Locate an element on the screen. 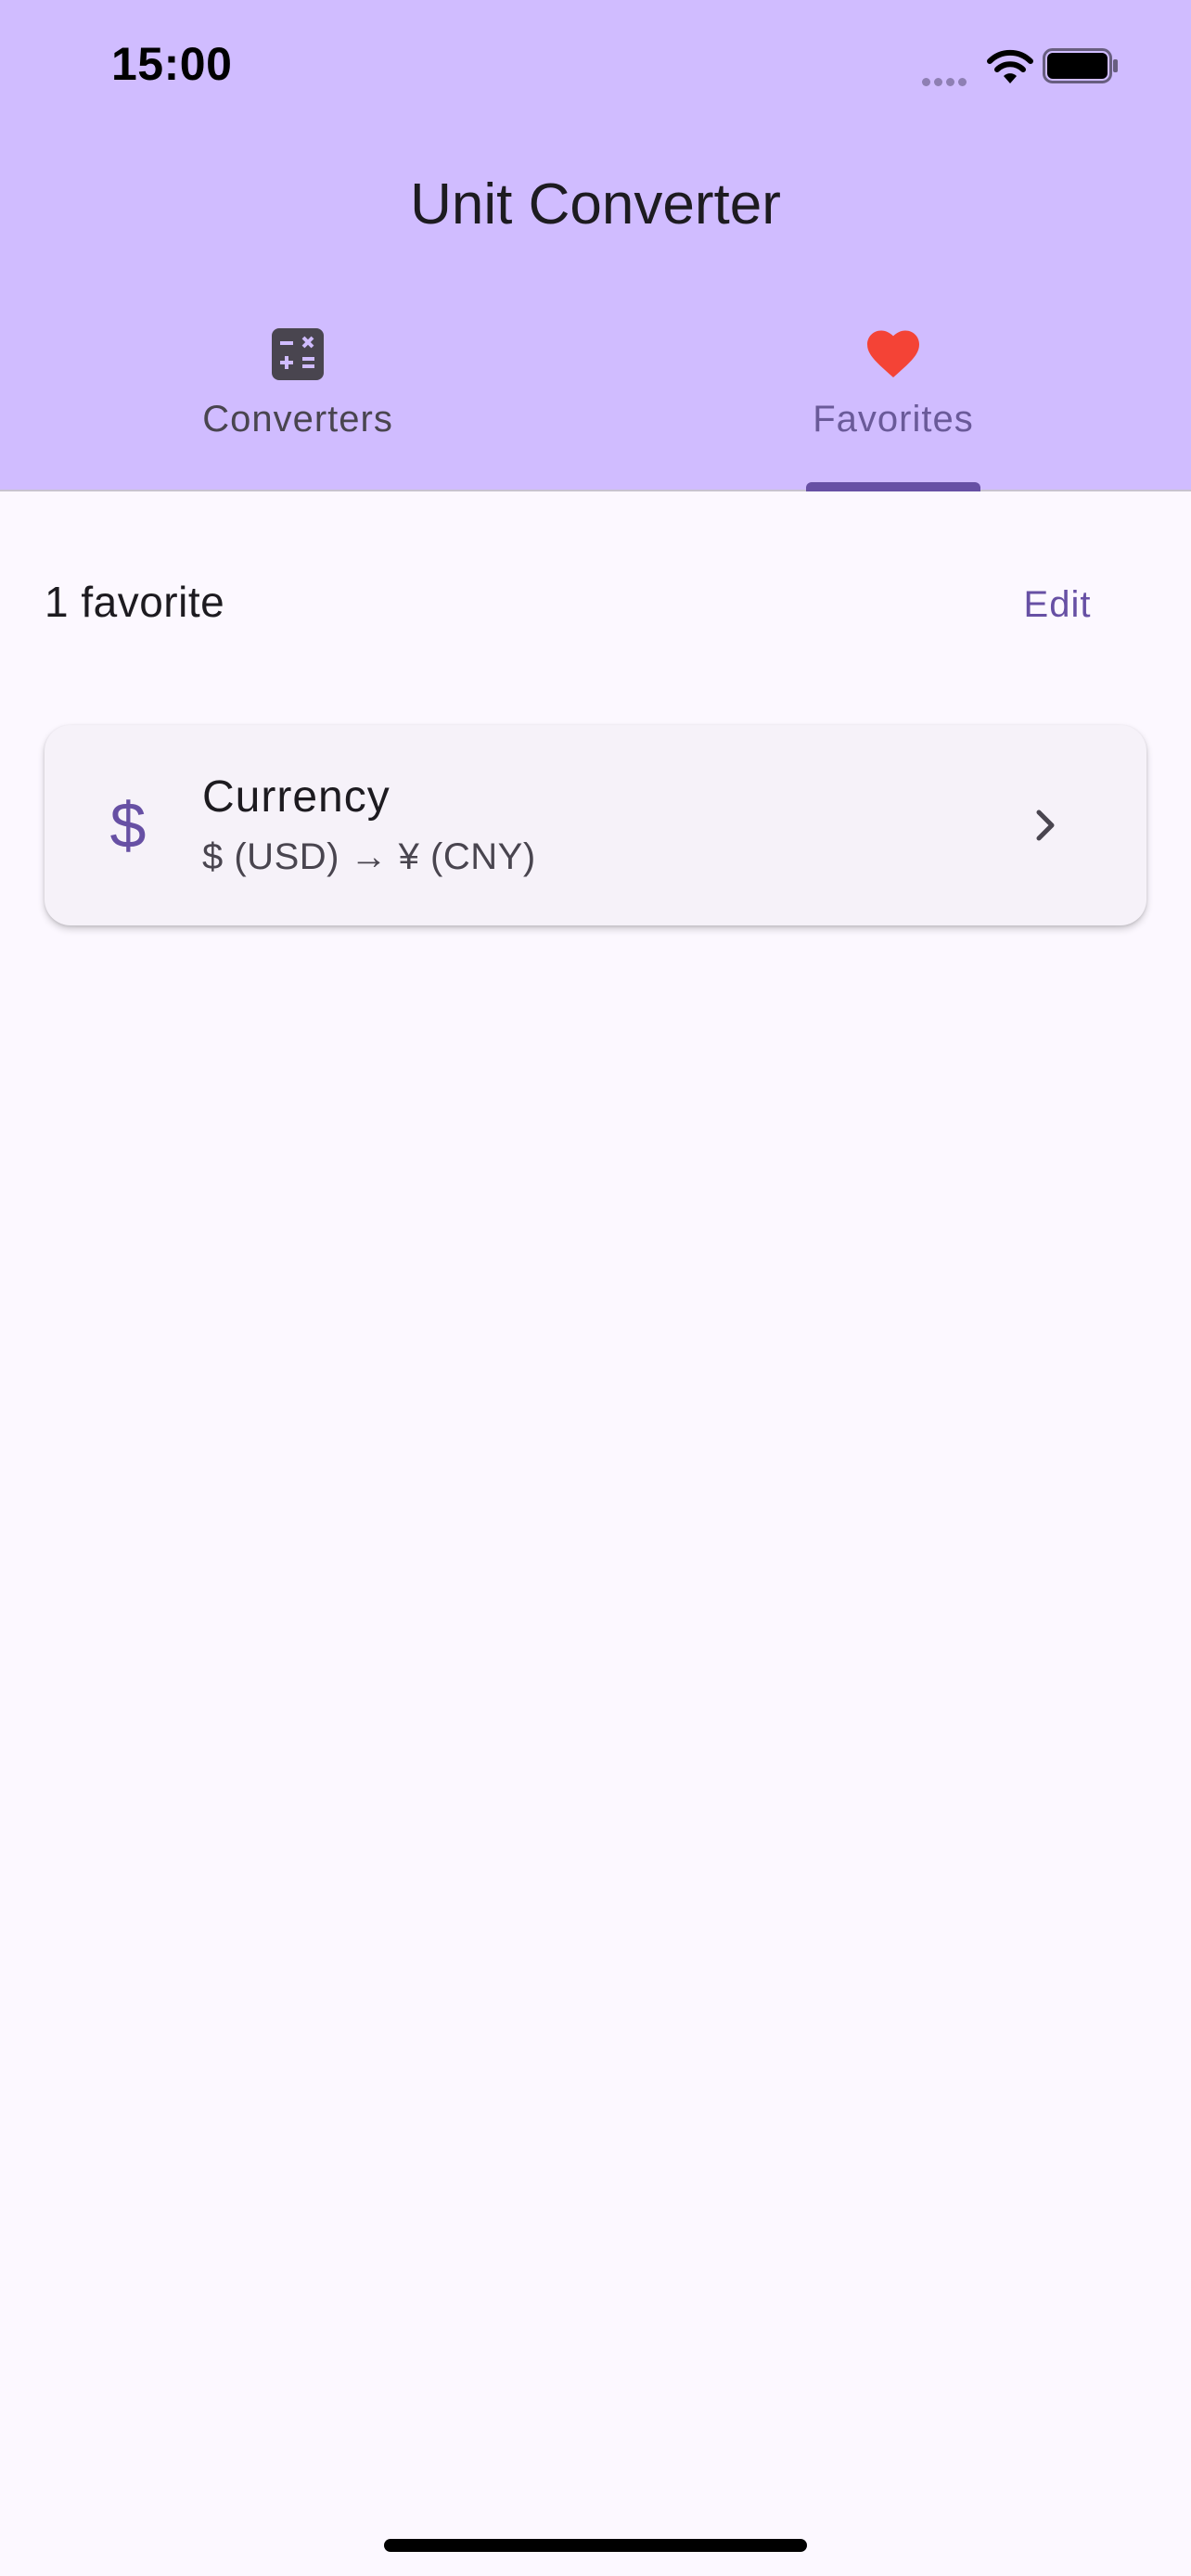  favorites-count: 1 favorite is located at coordinates (135, 602).